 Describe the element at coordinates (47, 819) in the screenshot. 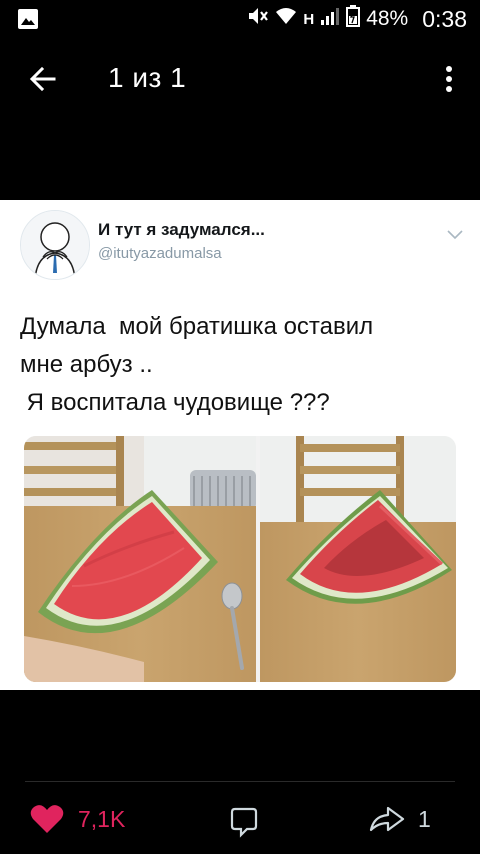

I see `heart-icon` at that location.